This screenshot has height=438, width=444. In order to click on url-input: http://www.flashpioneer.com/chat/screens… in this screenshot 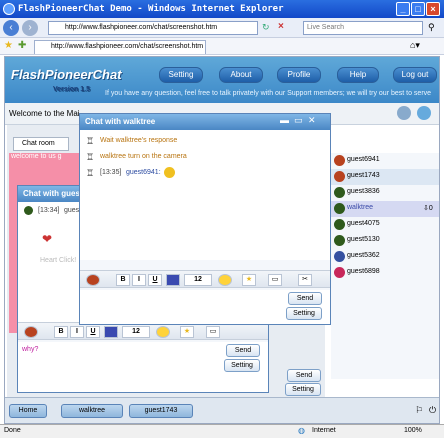, I will do `click(153, 28)`.